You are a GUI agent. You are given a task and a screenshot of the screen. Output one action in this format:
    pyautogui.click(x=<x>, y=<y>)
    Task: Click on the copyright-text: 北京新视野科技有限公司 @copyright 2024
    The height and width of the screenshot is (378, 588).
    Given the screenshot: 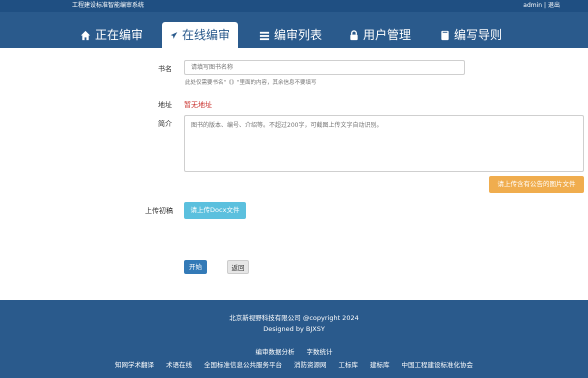 What is the action you would take?
    pyautogui.click(x=294, y=318)
    